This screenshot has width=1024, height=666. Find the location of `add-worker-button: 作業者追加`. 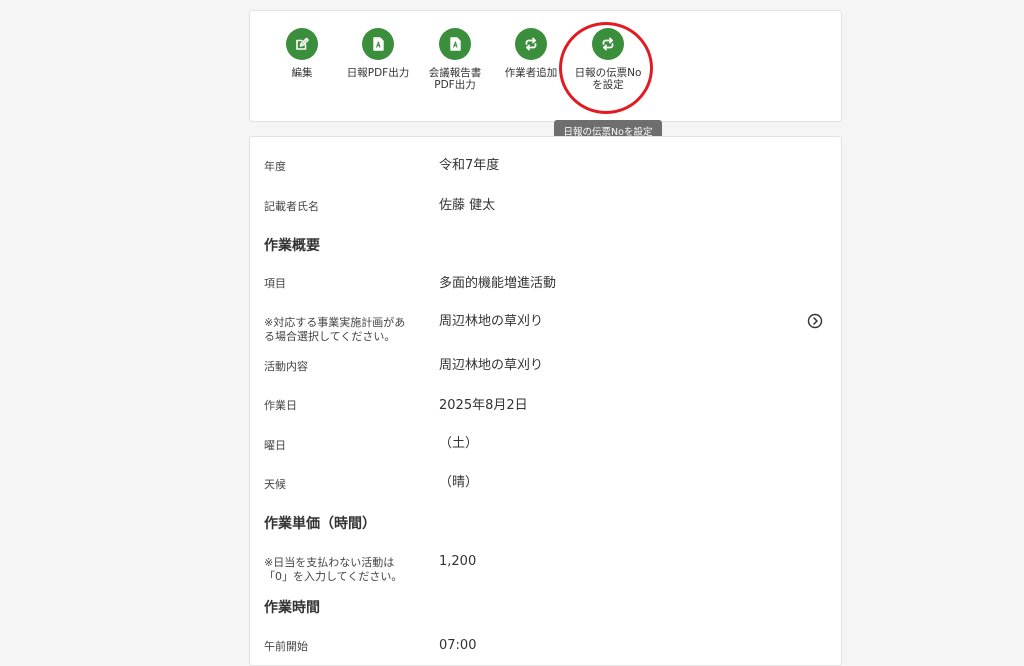

add-worker-button: 作業者追加 is located at coordinates (531, 53).